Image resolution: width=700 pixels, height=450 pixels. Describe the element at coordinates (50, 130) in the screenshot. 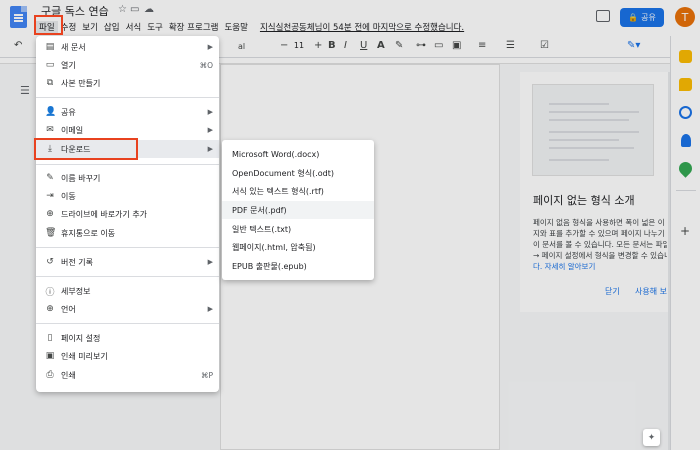

I see `email-icon: ✉` at that location.